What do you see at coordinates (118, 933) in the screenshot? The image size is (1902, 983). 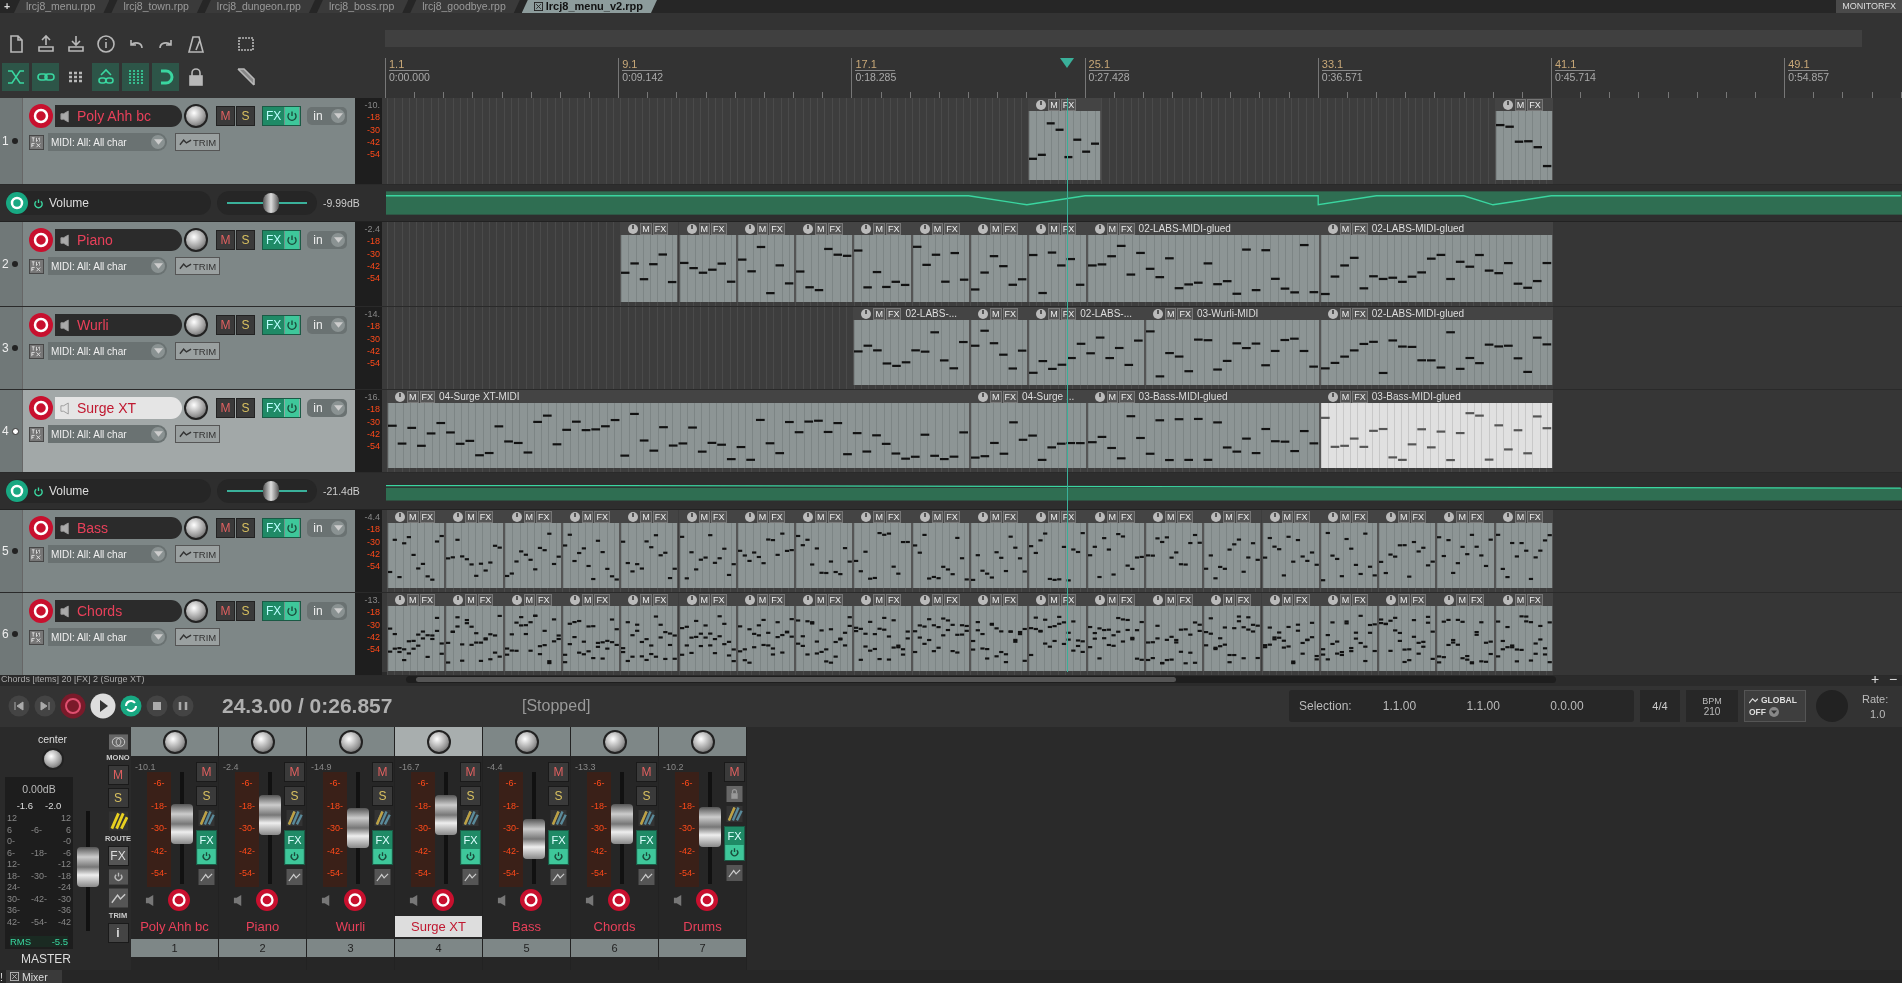 I see `info-button: i` at bounding box center [118, 933].